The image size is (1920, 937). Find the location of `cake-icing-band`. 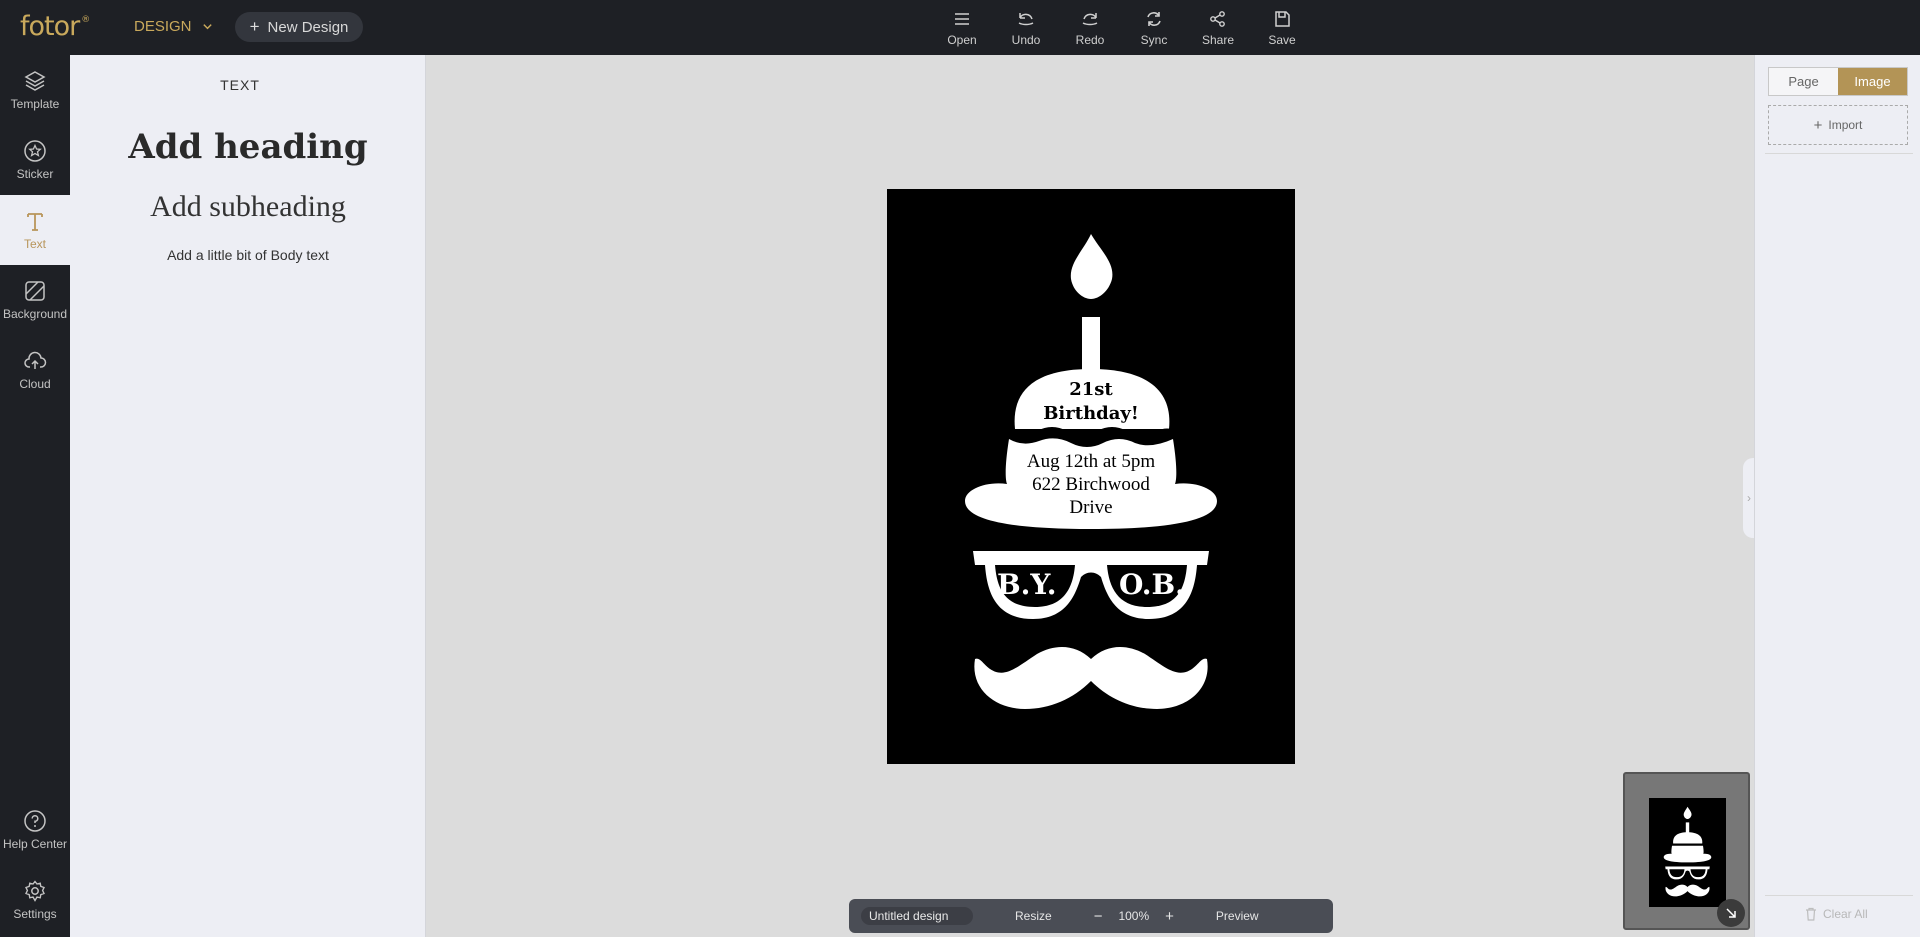

cake-icing-band is located at coordinates (1092, 436).